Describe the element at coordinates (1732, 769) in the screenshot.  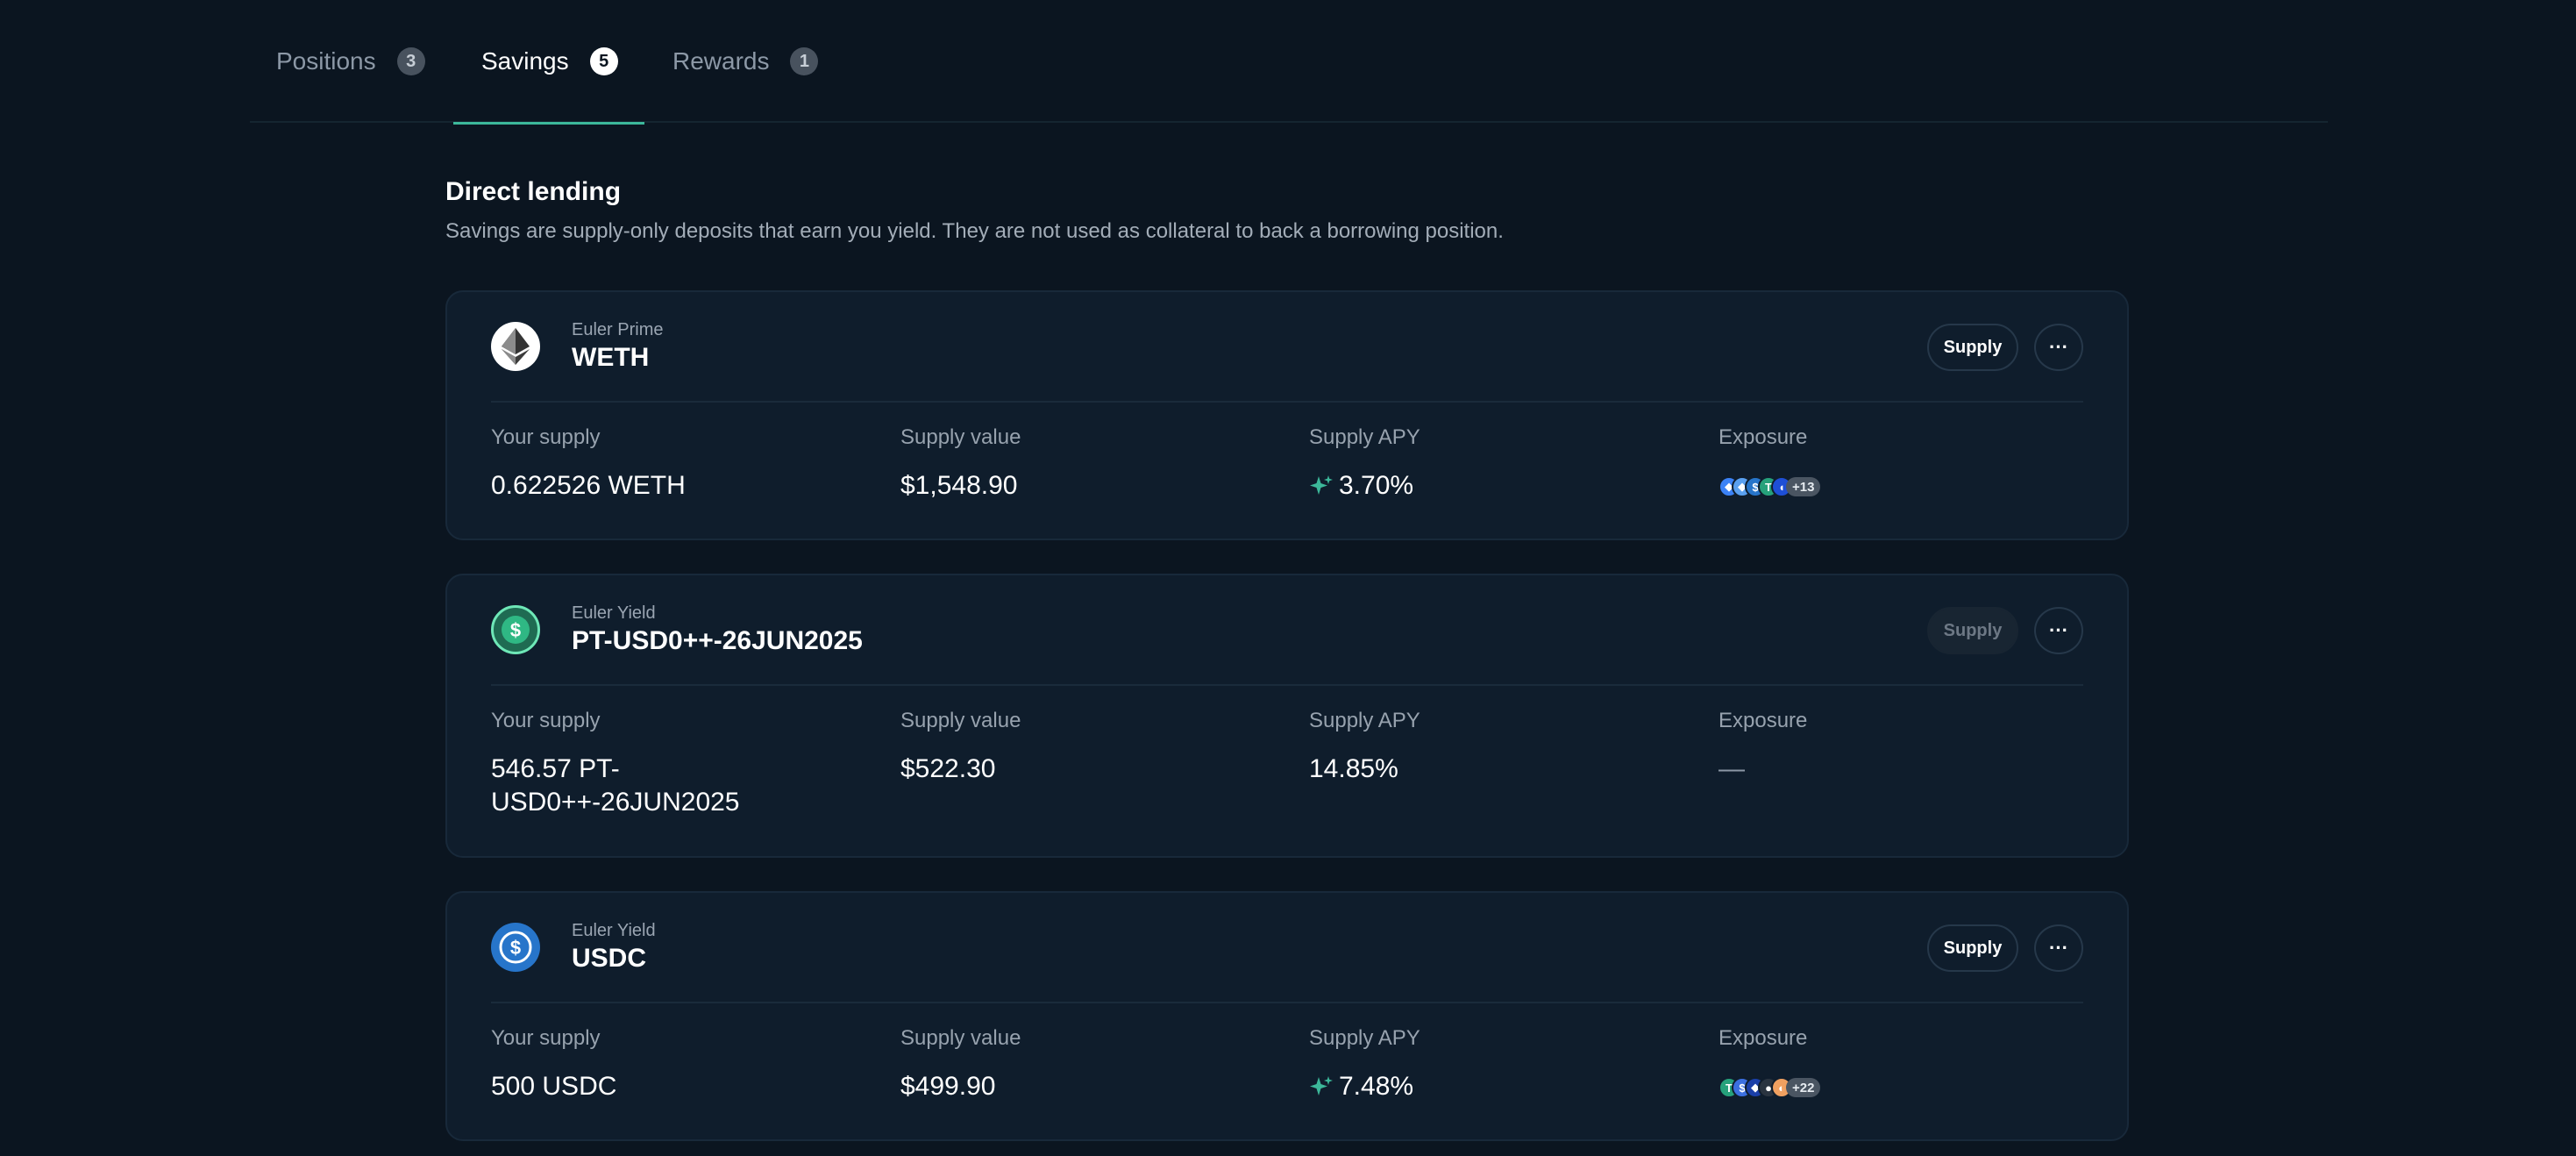
I see `exposure-empty: —` at that location.